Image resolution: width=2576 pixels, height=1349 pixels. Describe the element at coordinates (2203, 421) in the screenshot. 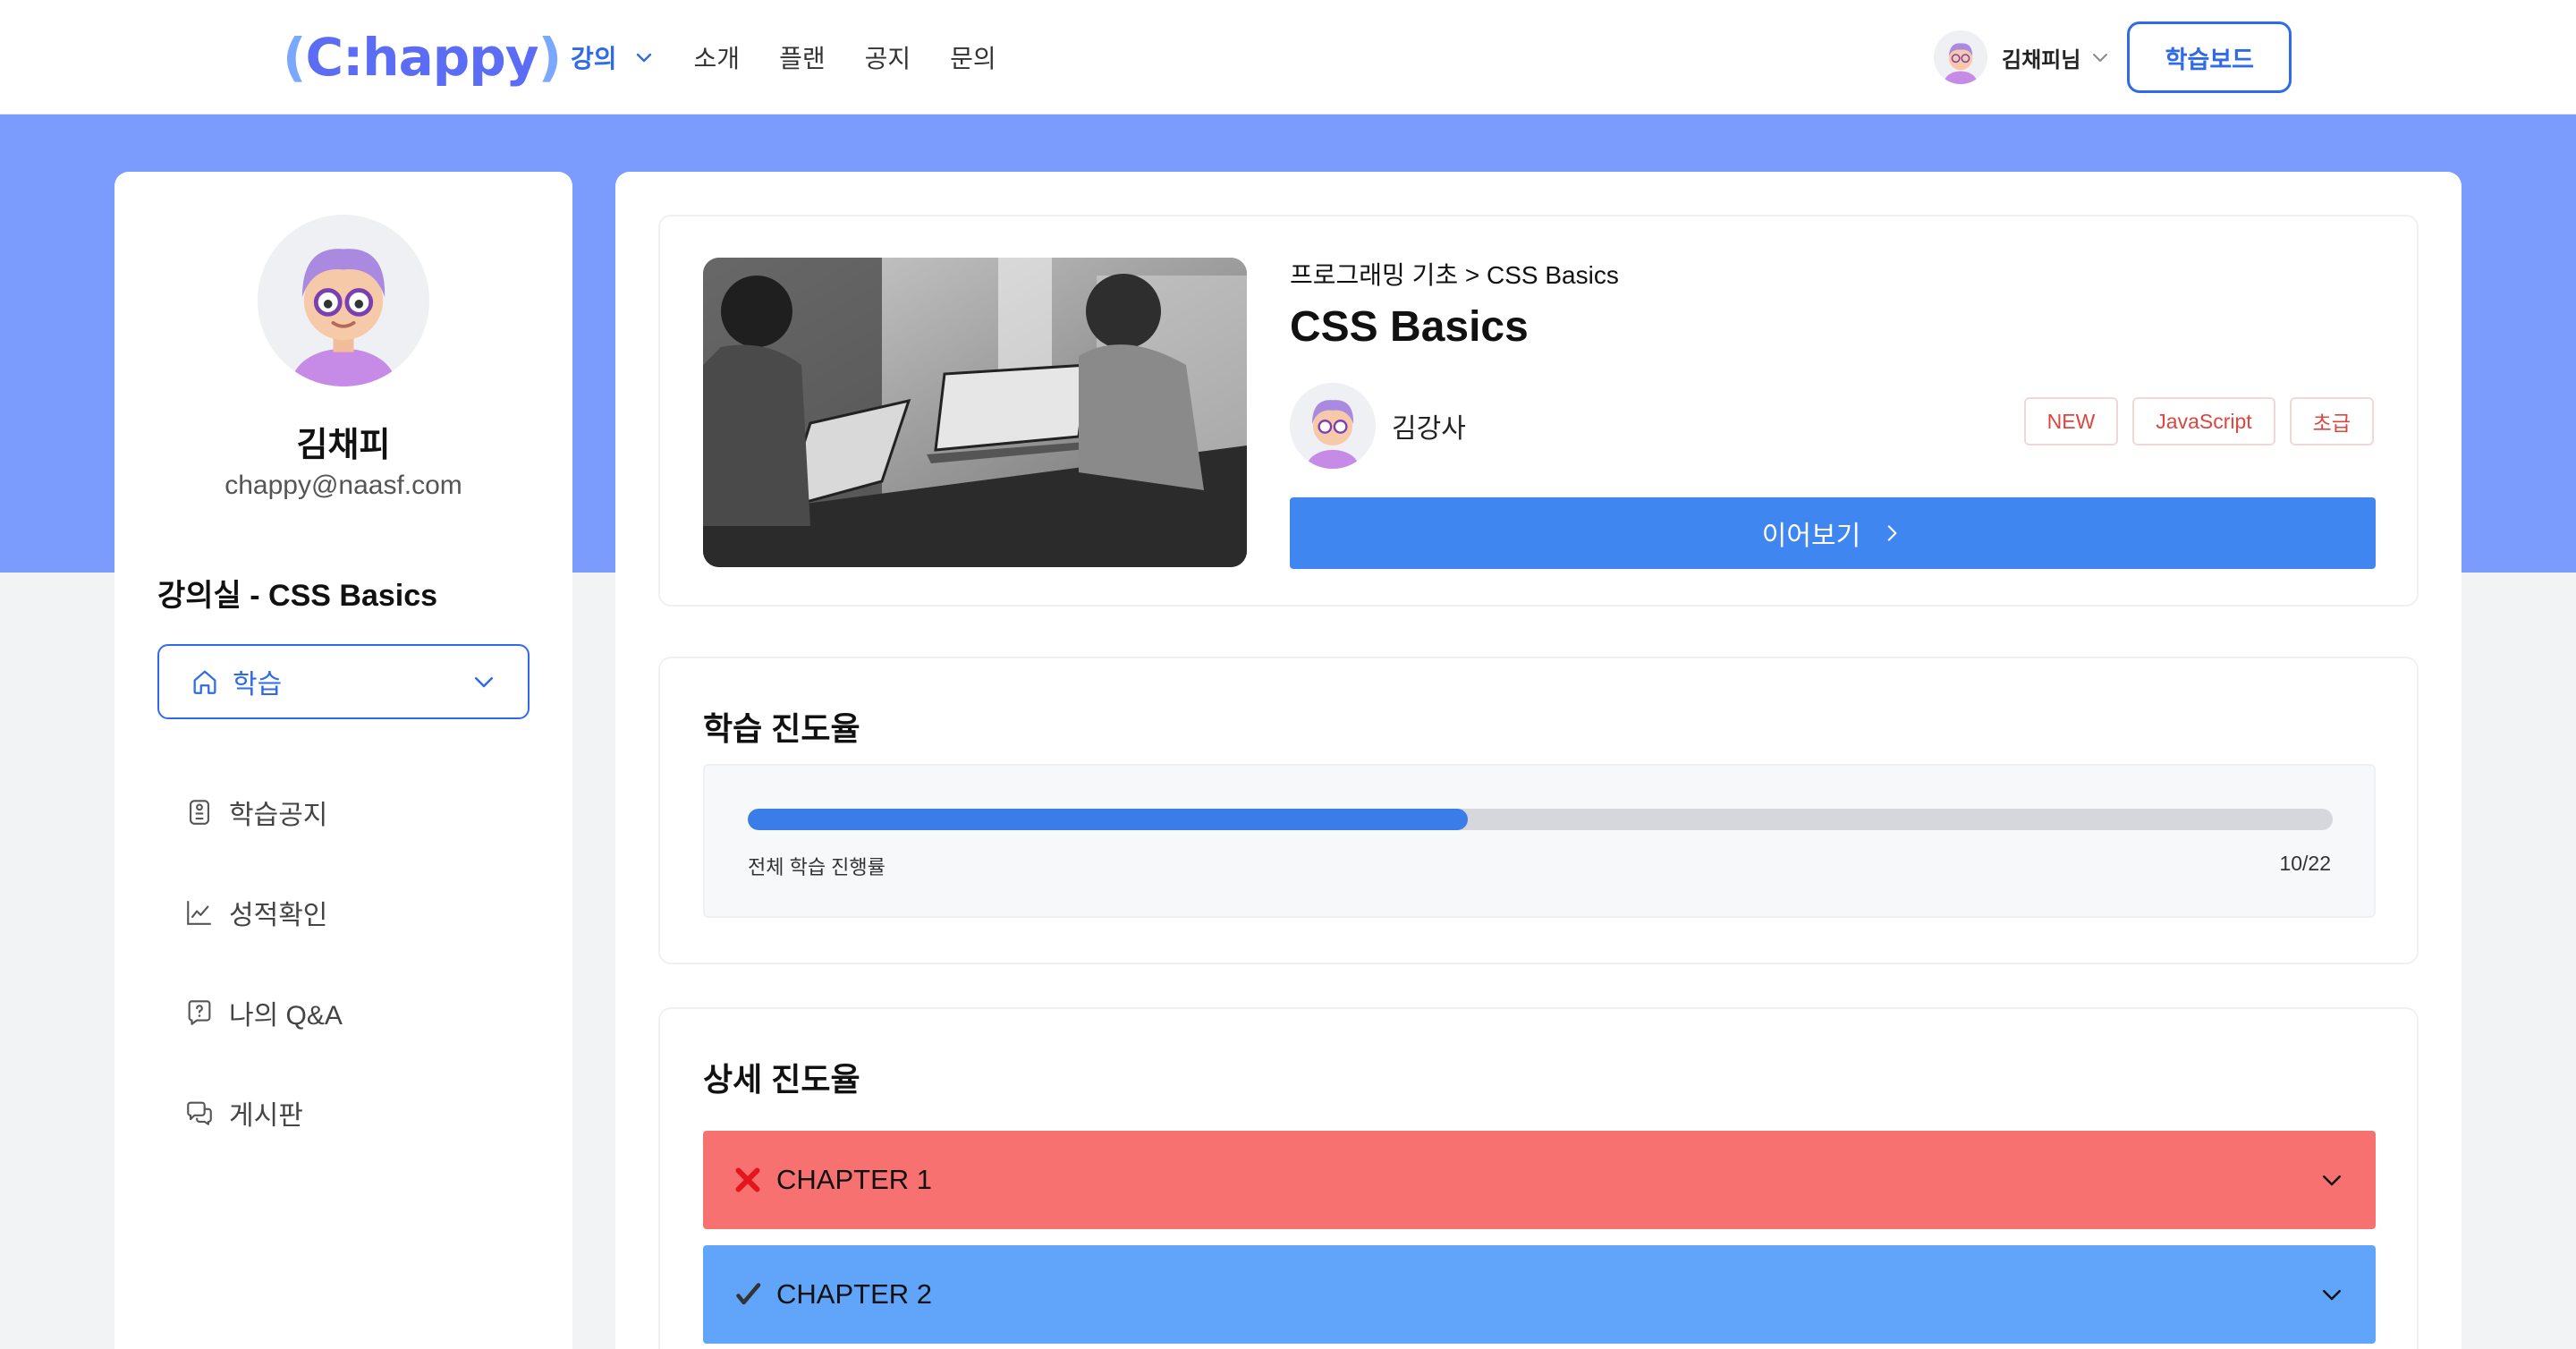

I see `tag-javascript: JavaScript` at that location.